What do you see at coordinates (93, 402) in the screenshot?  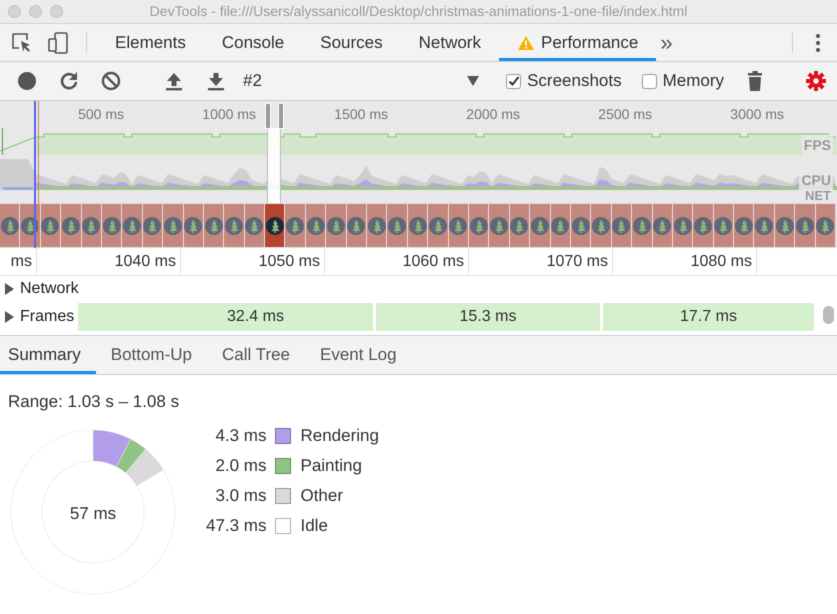 I see `range-text: Range: 1.03 s – 1.08 s` at bounding box center [93, 402].